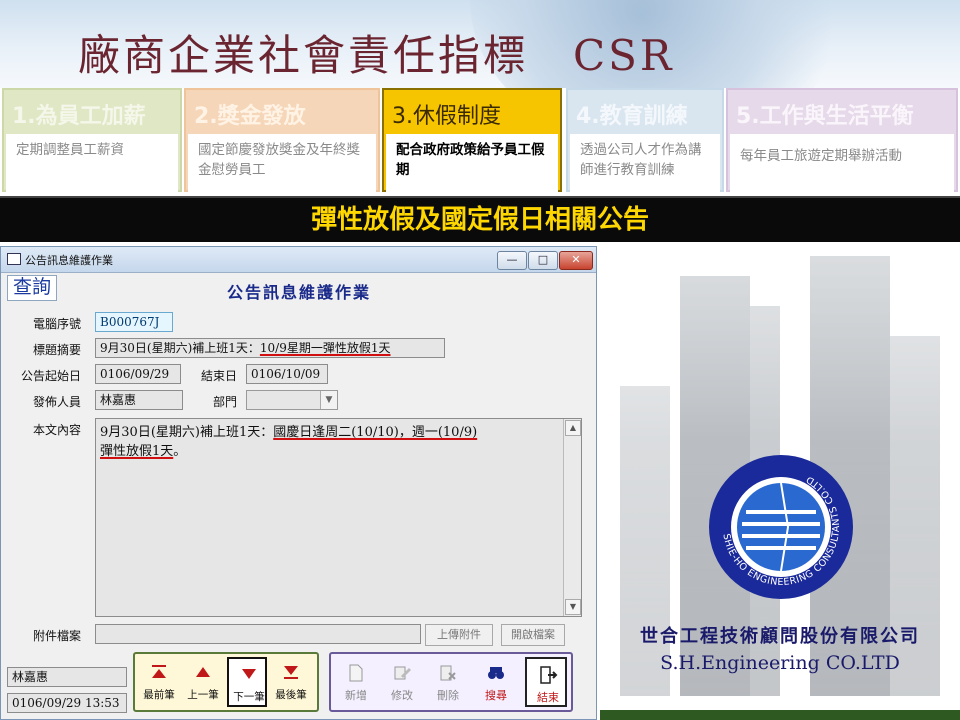 This screenshot has width=960, height=720. What do you see at coordinates (51, 376) in the screenshot?
I see `start-date-label: 公告起始日` at bounding box center [51, 376].